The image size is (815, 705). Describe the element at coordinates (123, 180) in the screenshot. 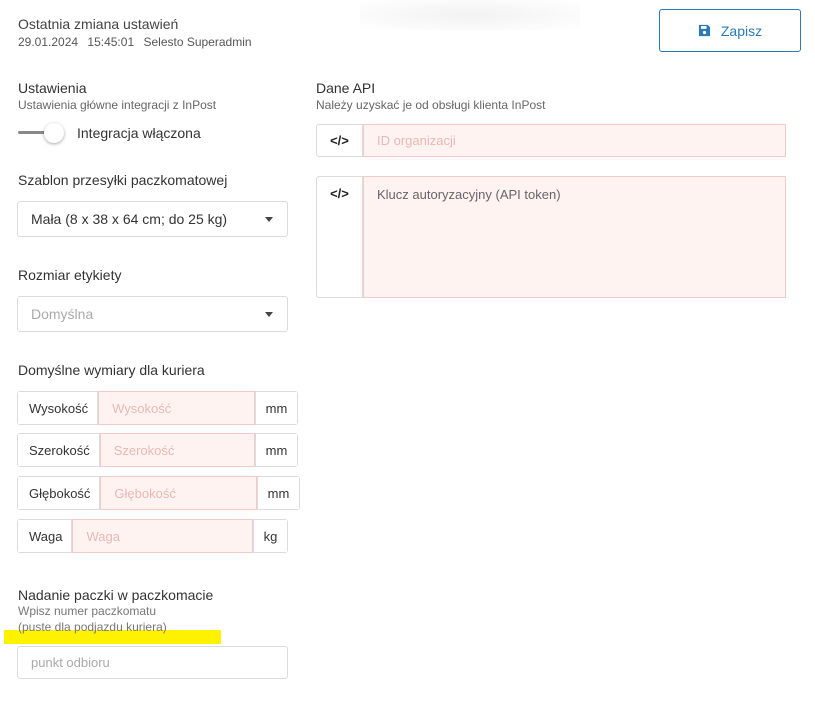

I see `parcel-template-title: Szablon przesyłki paczkomatowej` at that location.